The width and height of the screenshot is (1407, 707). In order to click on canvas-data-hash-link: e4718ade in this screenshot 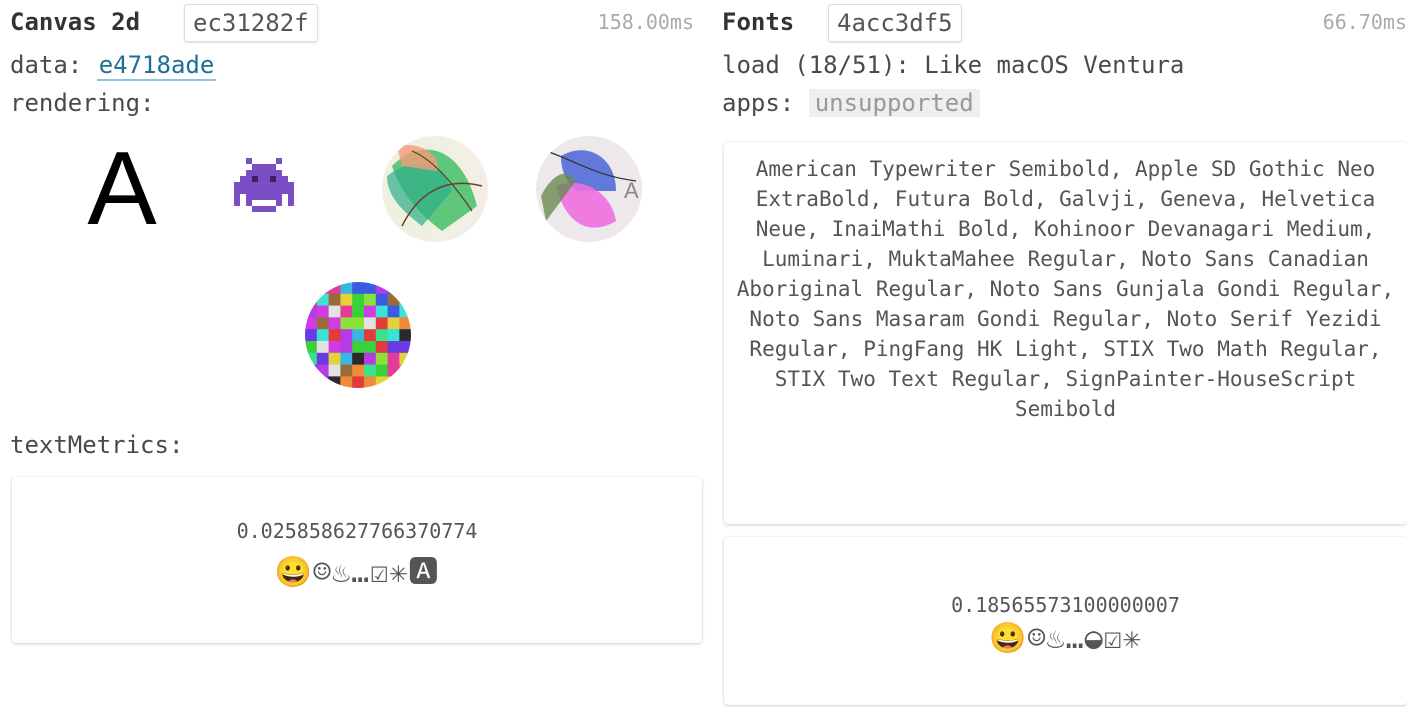, I will do `click(156, 66)`.